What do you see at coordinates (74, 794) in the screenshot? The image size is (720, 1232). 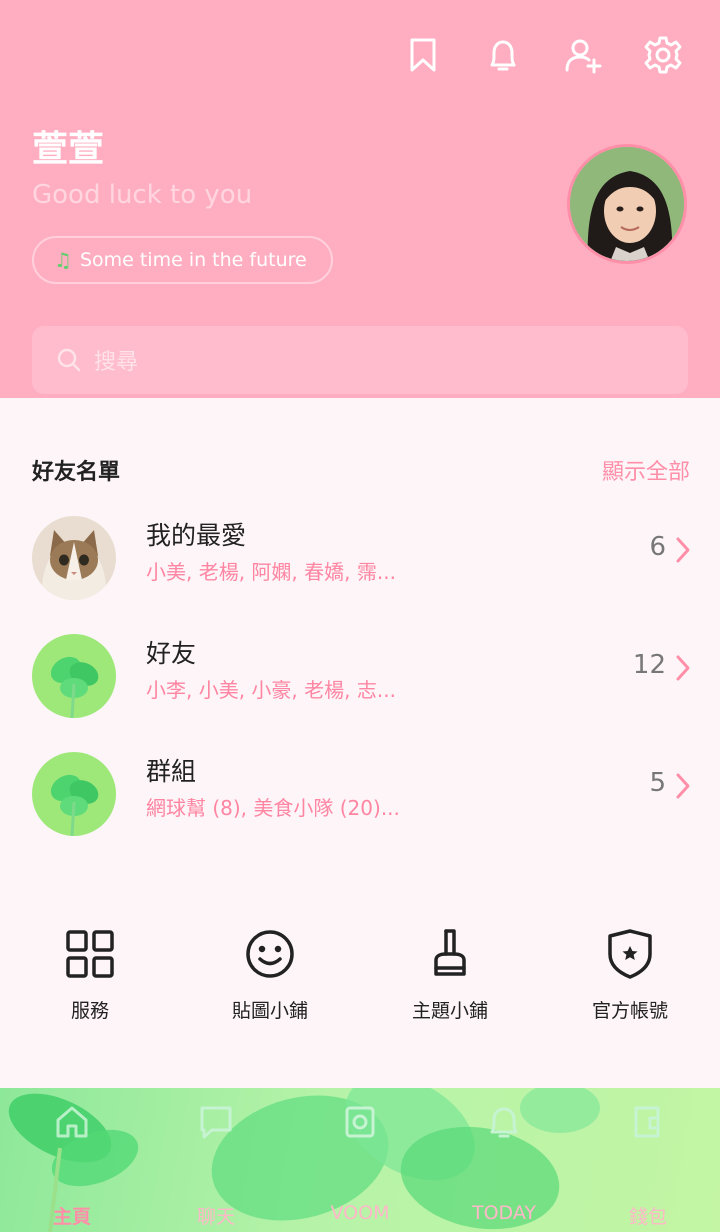 I see `groups-thumbnail` at bounding box center [74, 794].